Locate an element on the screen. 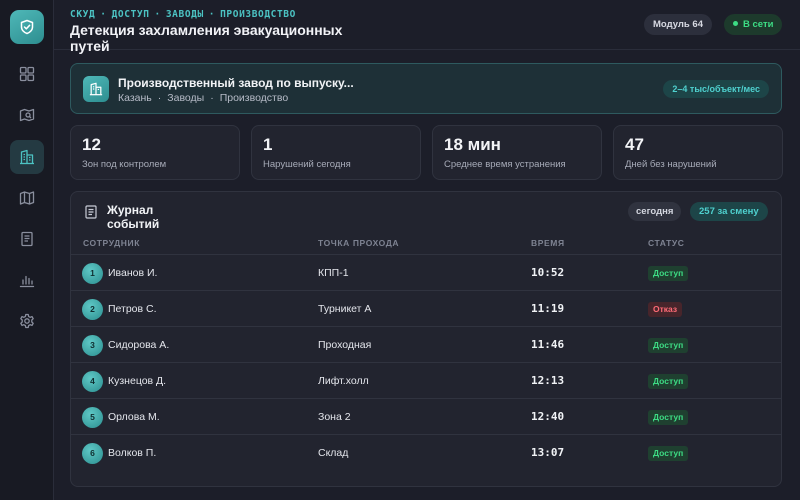  table-row: 6 Волков П. Склад 13:07 Доступ is located at coordinates (426, 453).